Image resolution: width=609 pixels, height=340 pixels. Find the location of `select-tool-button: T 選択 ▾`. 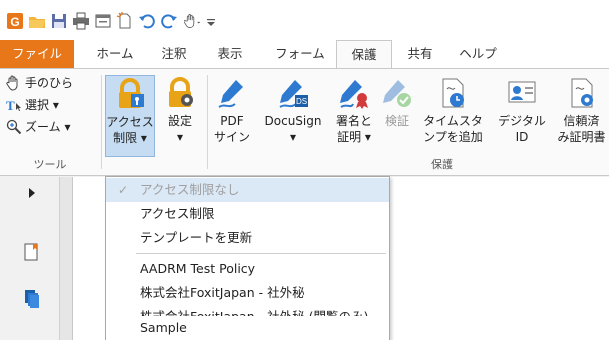

select-tool-button: T 選択 ▾ is located at coordinates (32, 105).